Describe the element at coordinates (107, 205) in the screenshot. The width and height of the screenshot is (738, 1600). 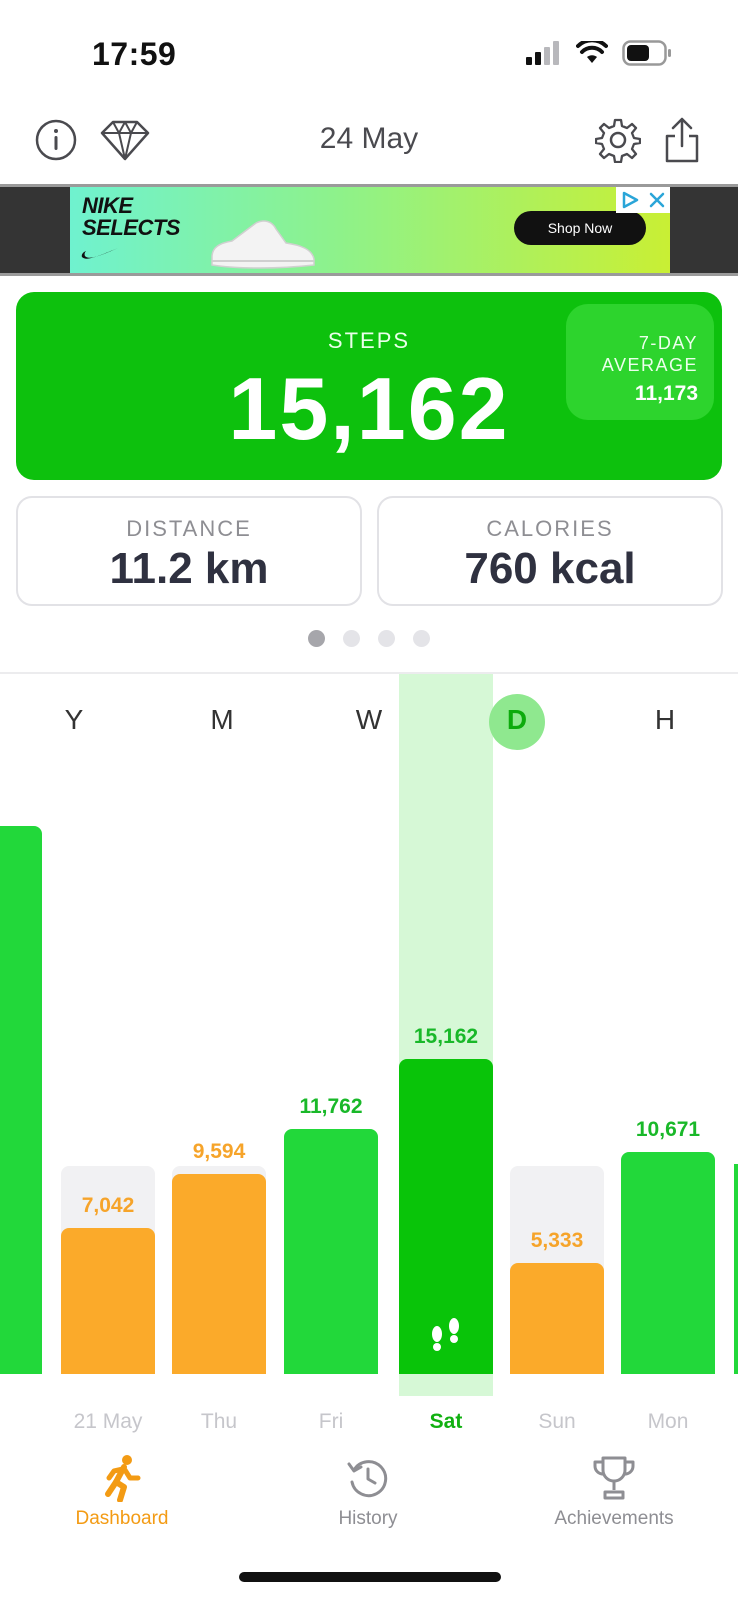
I see `ad-brand-line1: NIKE` at that location.